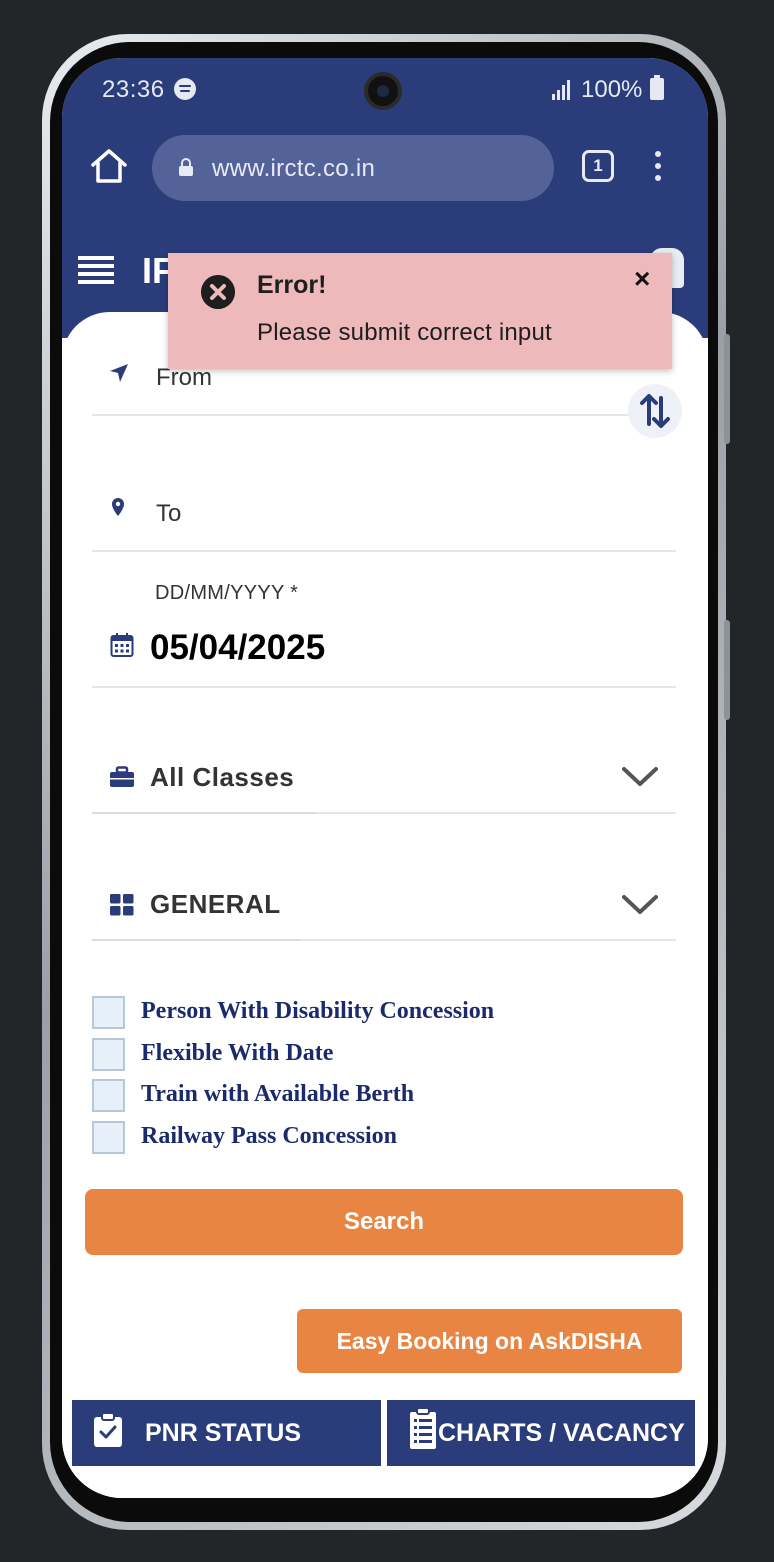 This screenshot has height=1562, width=774. What do you see at coordinates (404, 332) in the screenshot?
I see `toast-message: Please submit correct input` at bounding box center [404, 332].